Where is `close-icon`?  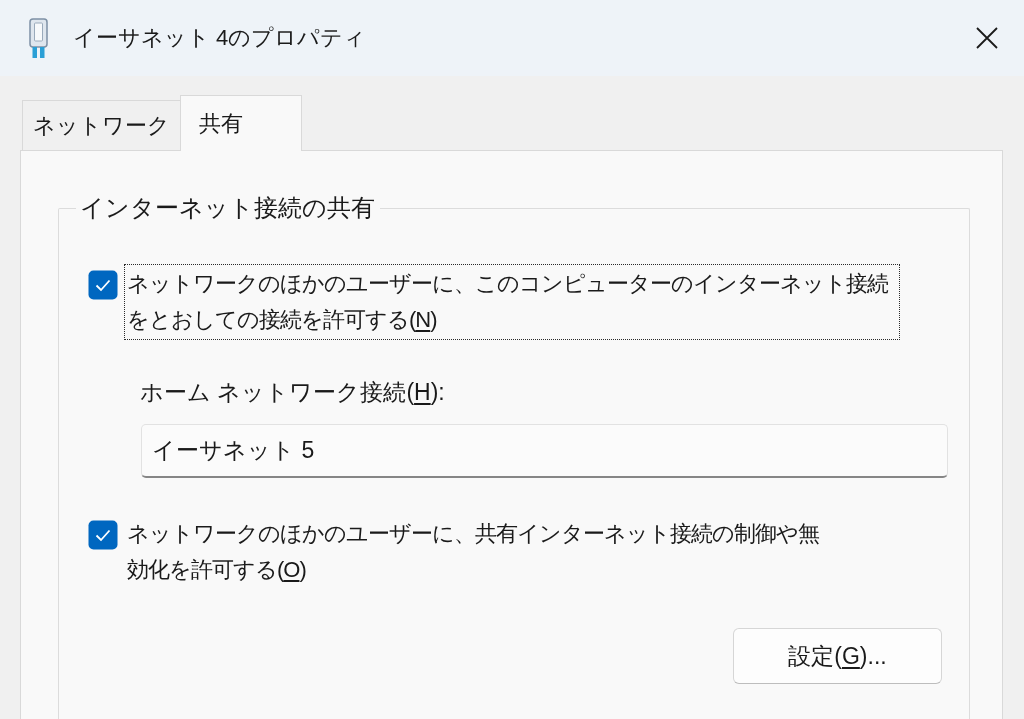
close-icon is located at coordinates (987, 38).